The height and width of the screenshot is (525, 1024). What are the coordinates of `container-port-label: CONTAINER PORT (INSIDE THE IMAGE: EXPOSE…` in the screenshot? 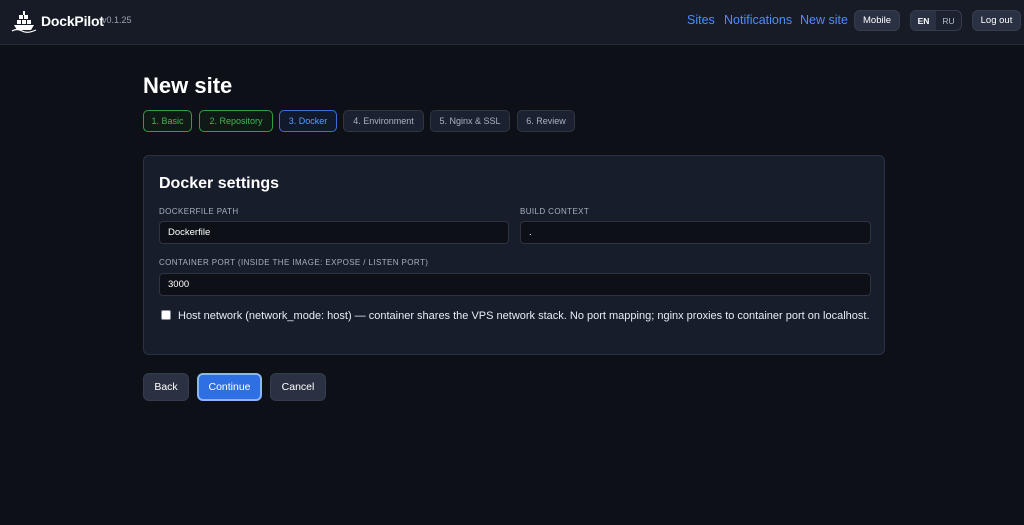 It's located at (294, 262).